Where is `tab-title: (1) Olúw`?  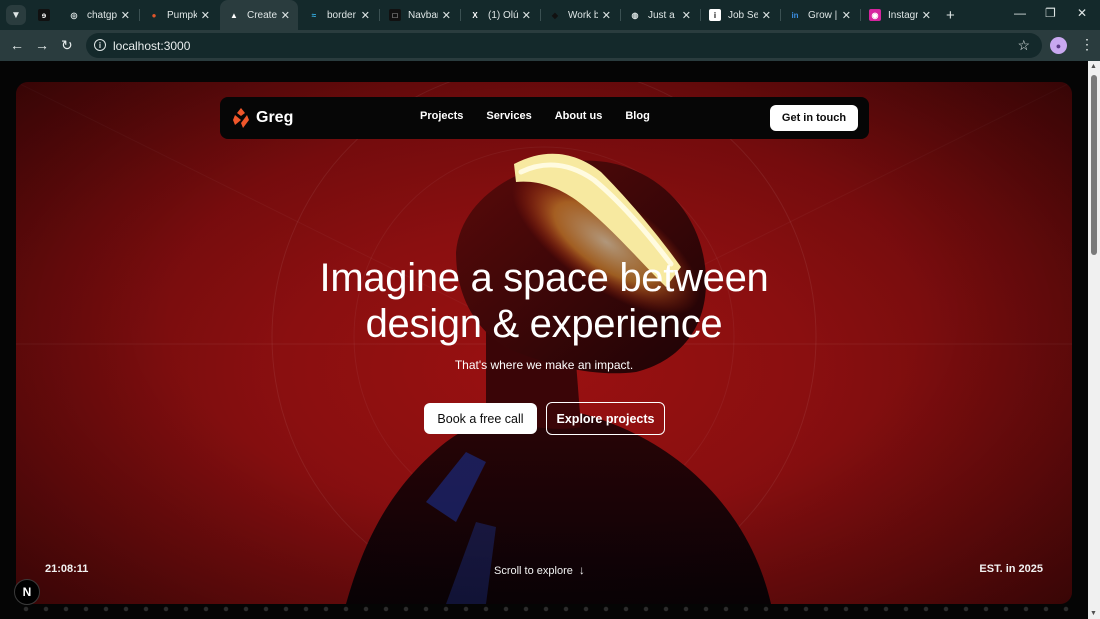
tab-title: (1) Olúw is located at coordinates (503, 15).